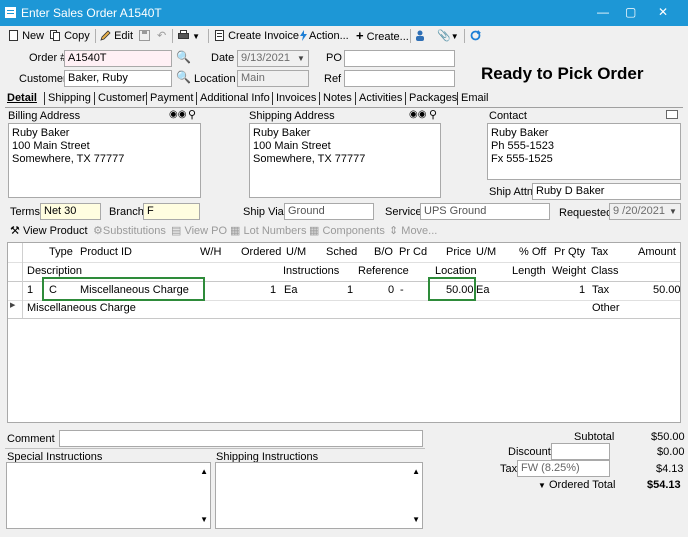  What do you see at coordinates (161, 36) in the screenshot?
I see `undo-button: ↶` at bounding box center [161, 36].